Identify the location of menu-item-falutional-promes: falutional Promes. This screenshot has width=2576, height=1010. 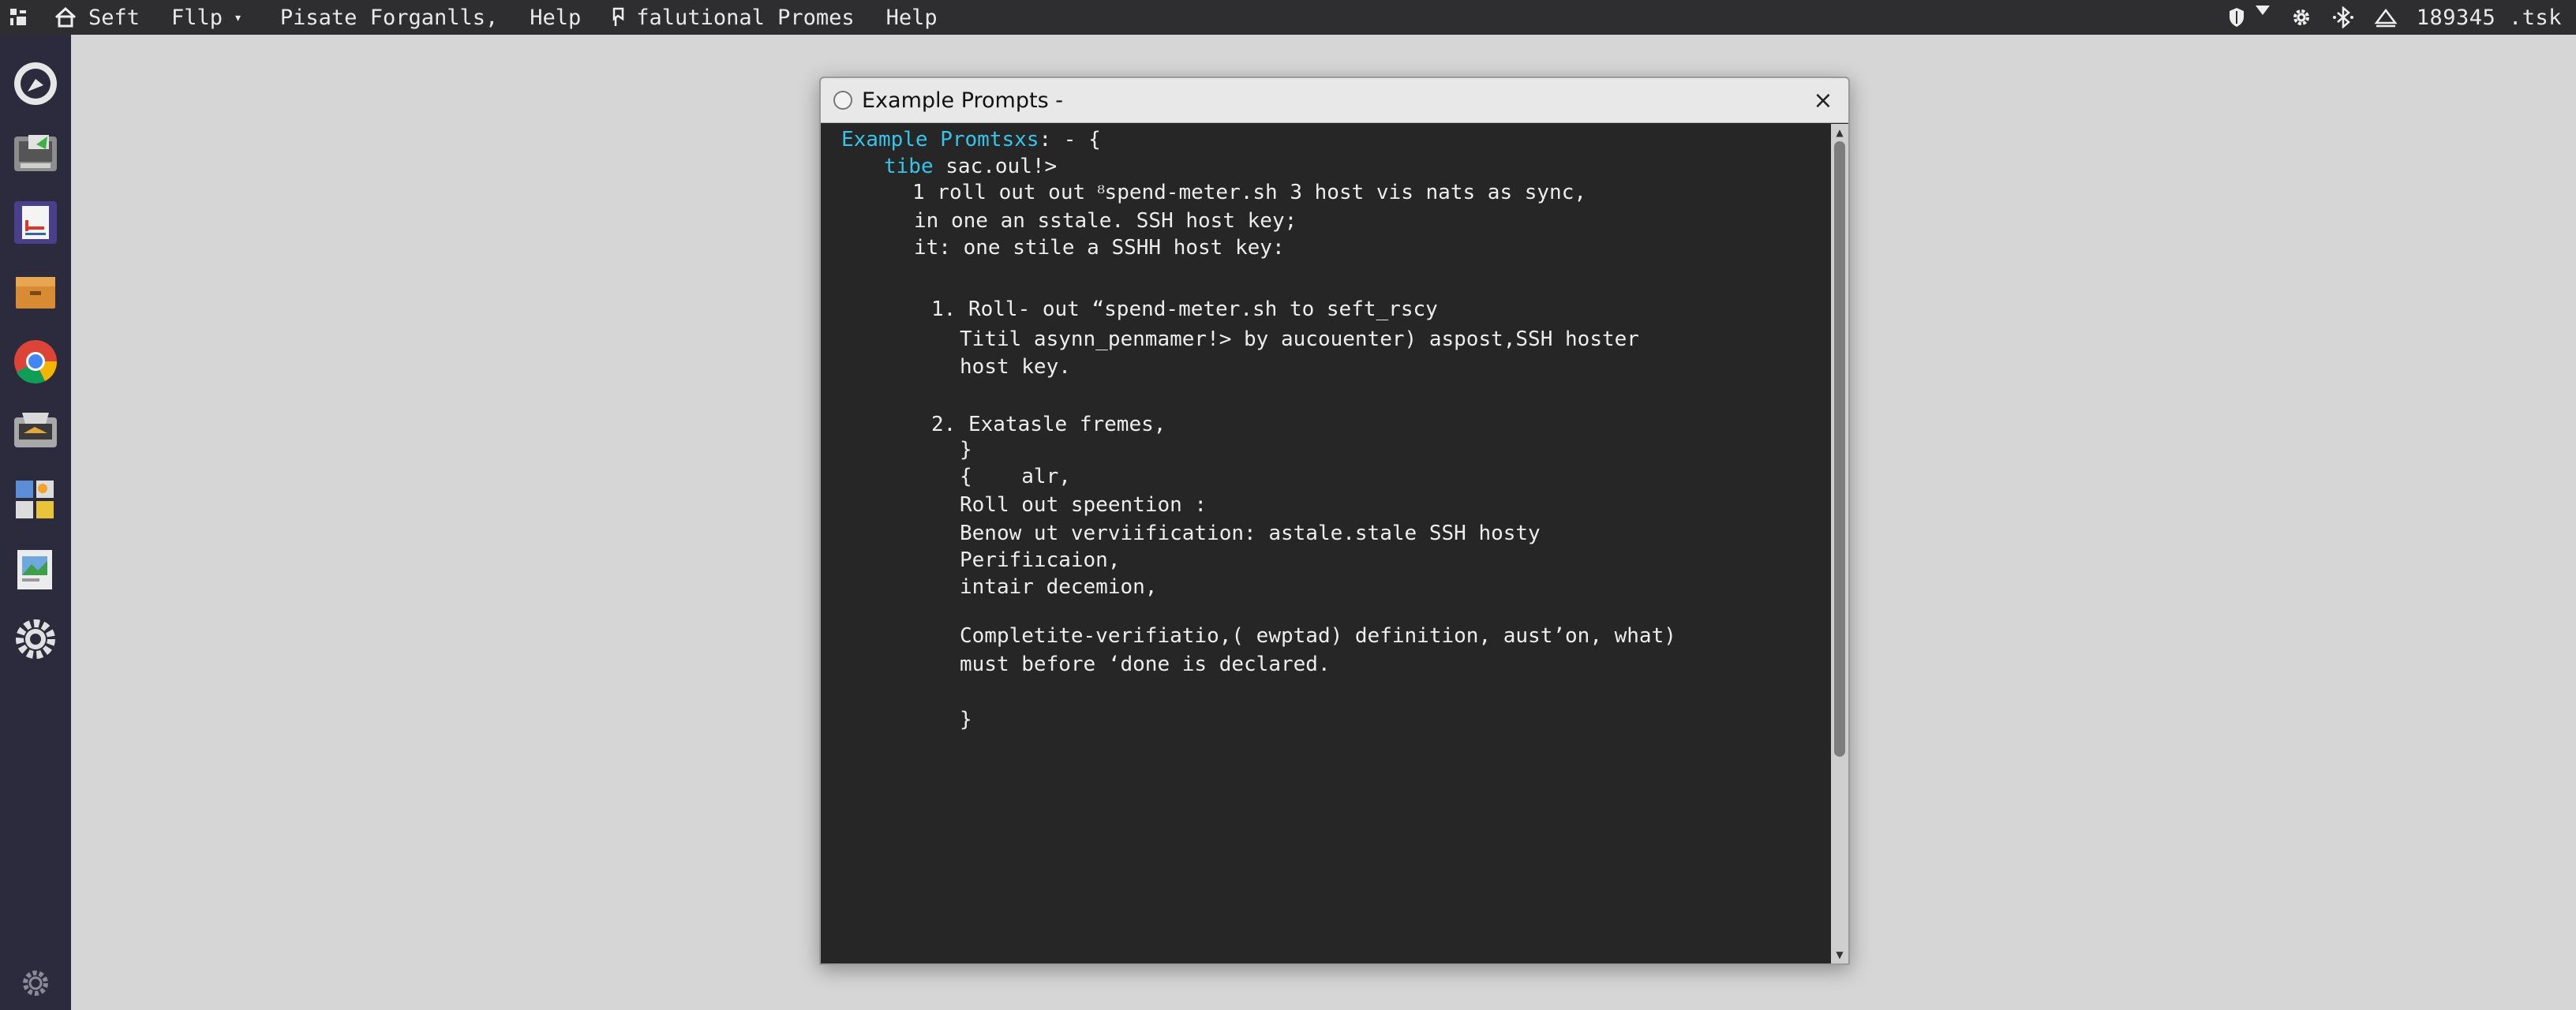
(733, 17).